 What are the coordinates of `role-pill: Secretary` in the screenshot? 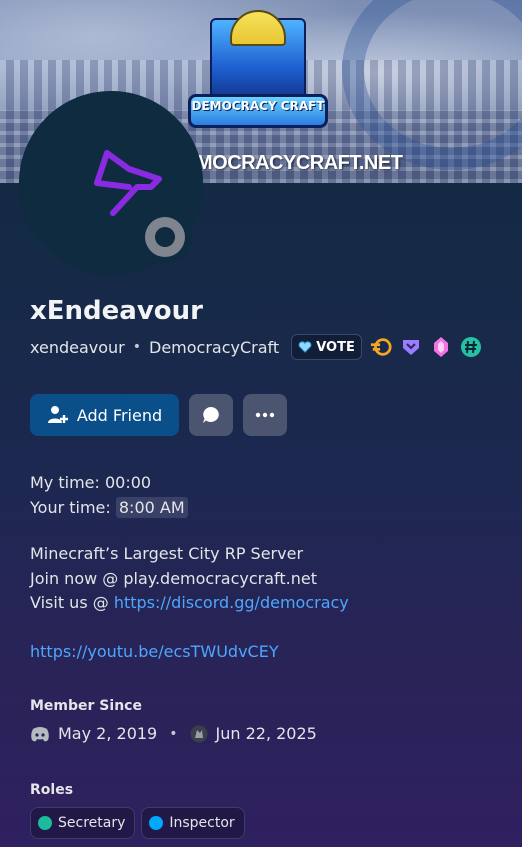 It's located at (83, 823).